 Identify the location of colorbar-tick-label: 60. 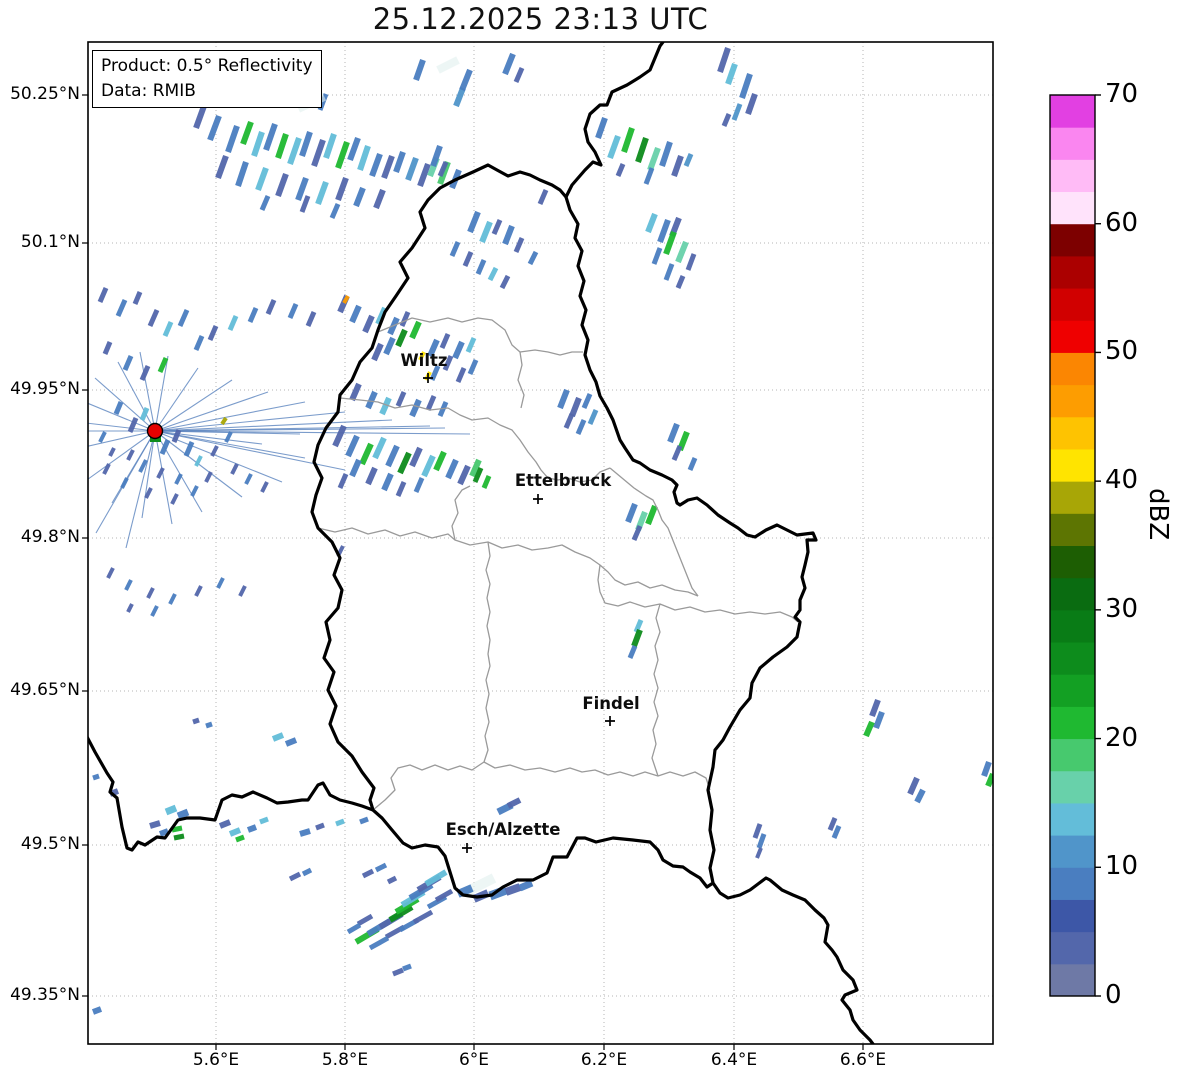
(1122, 222).